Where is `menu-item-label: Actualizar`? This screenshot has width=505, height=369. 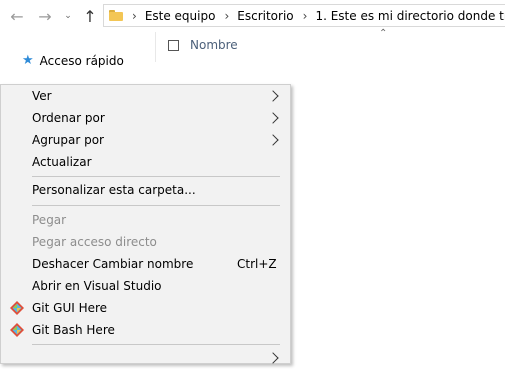
menu-item-label: Actualizar is located at coordinates (62, 162).